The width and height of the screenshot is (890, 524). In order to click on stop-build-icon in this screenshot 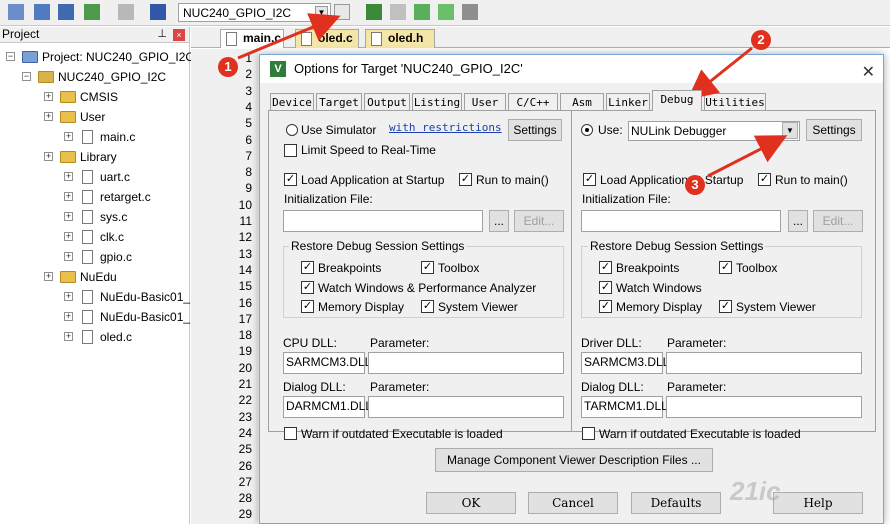, I will do `click(126, 12)`.